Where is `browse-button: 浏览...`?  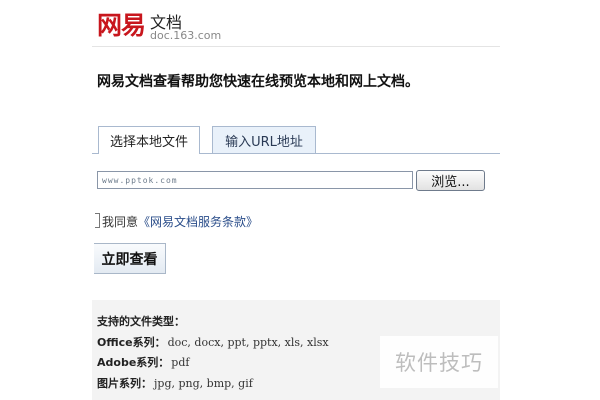 browse-button: 浏览... is located at coordinates (450, 180).